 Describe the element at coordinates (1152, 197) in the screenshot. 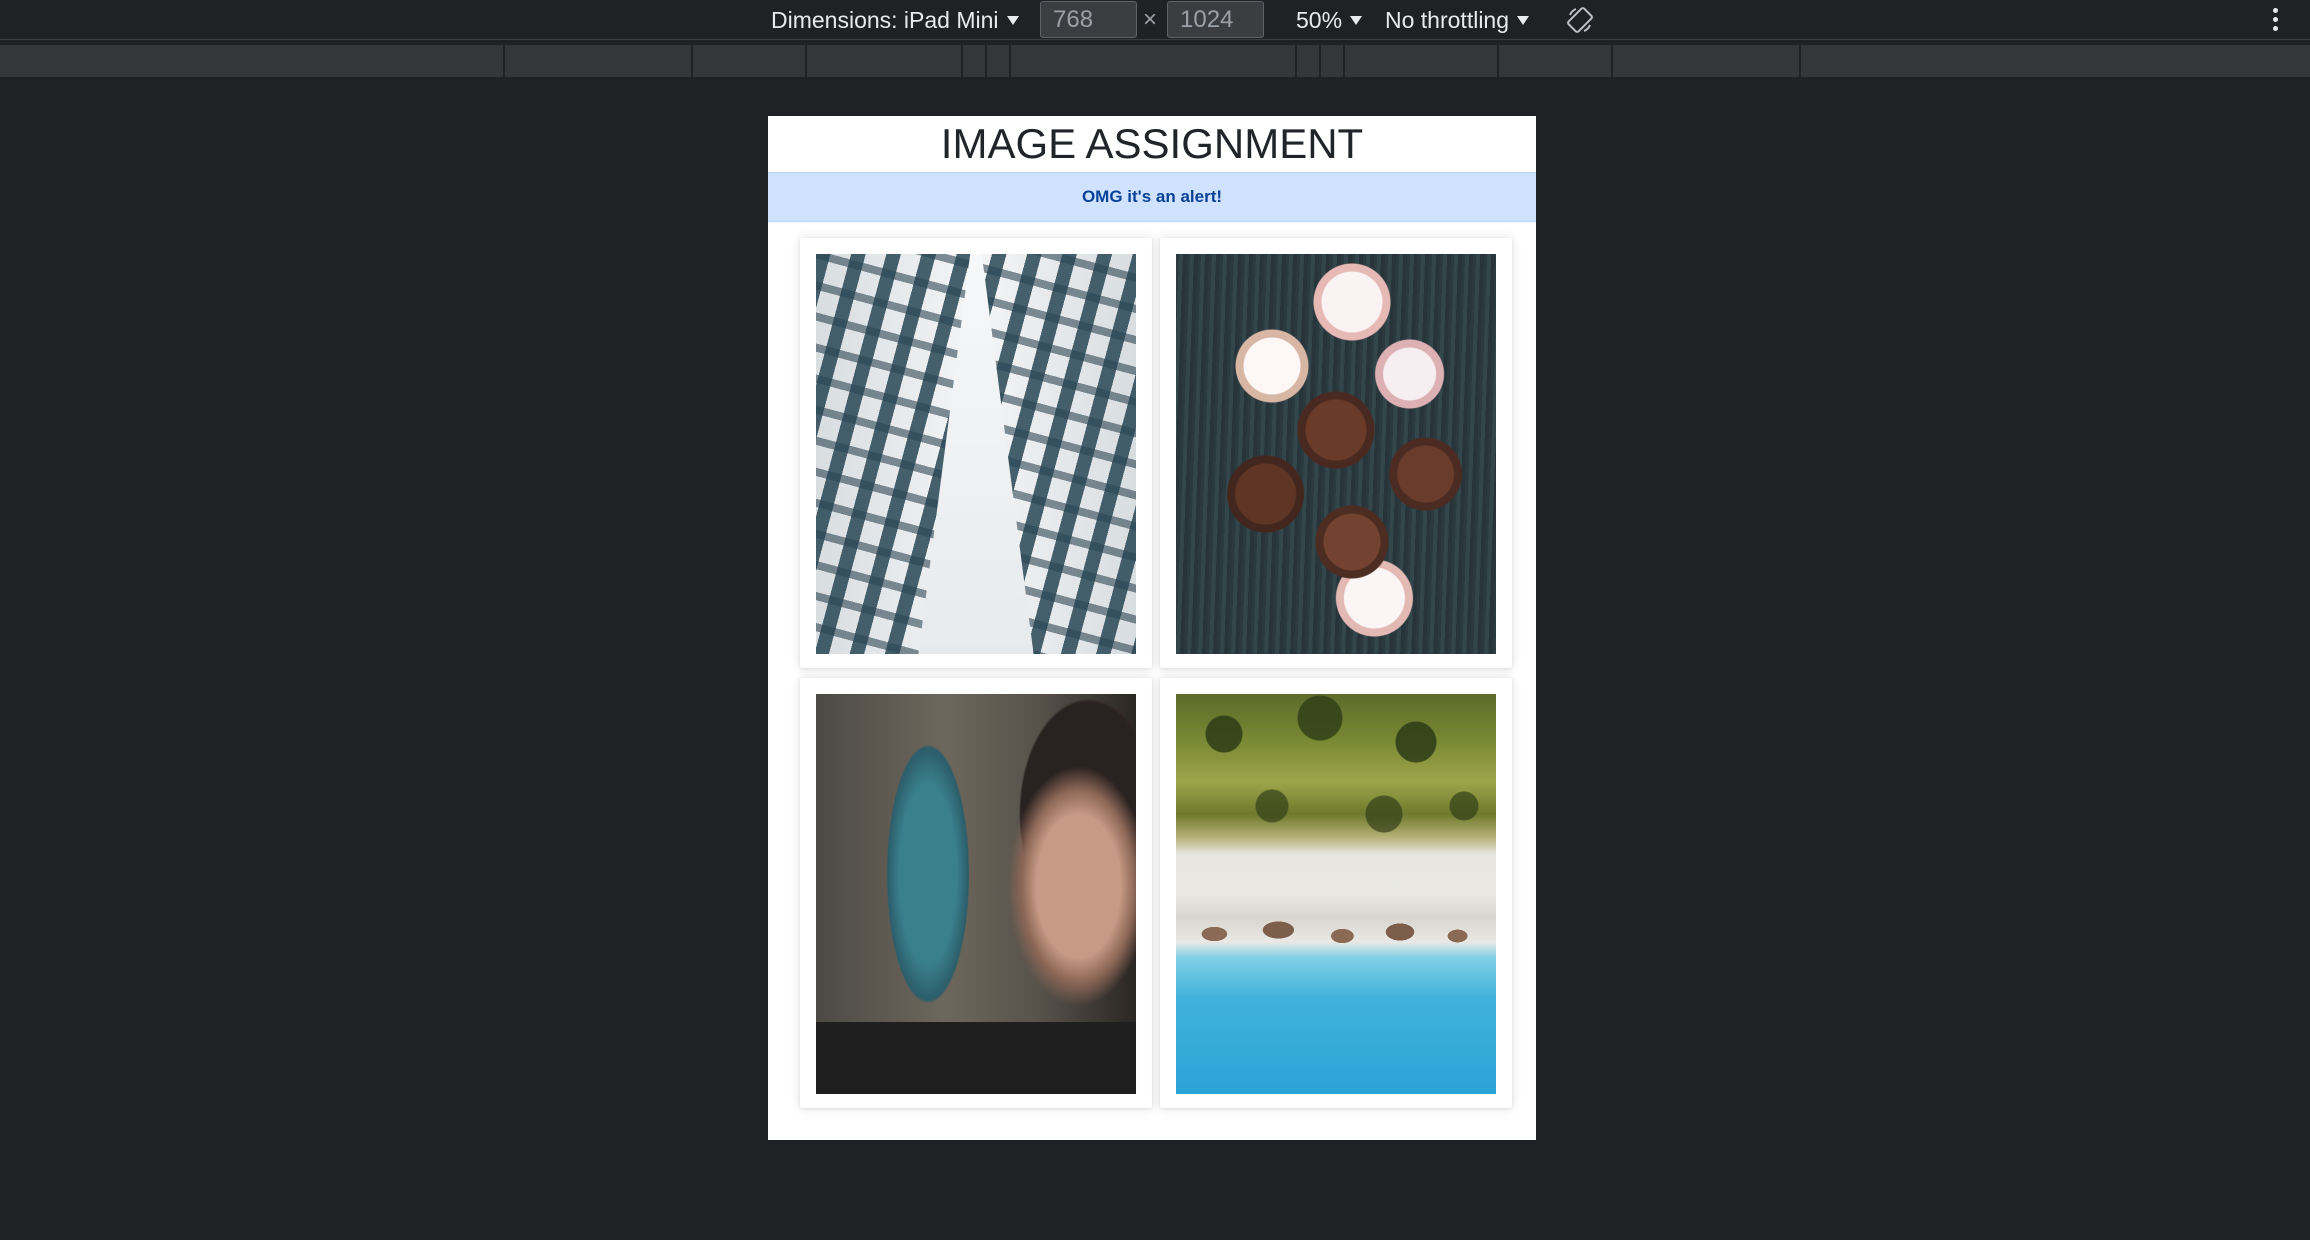

I see `alert-banner: OMG it's an alert!` at that location.